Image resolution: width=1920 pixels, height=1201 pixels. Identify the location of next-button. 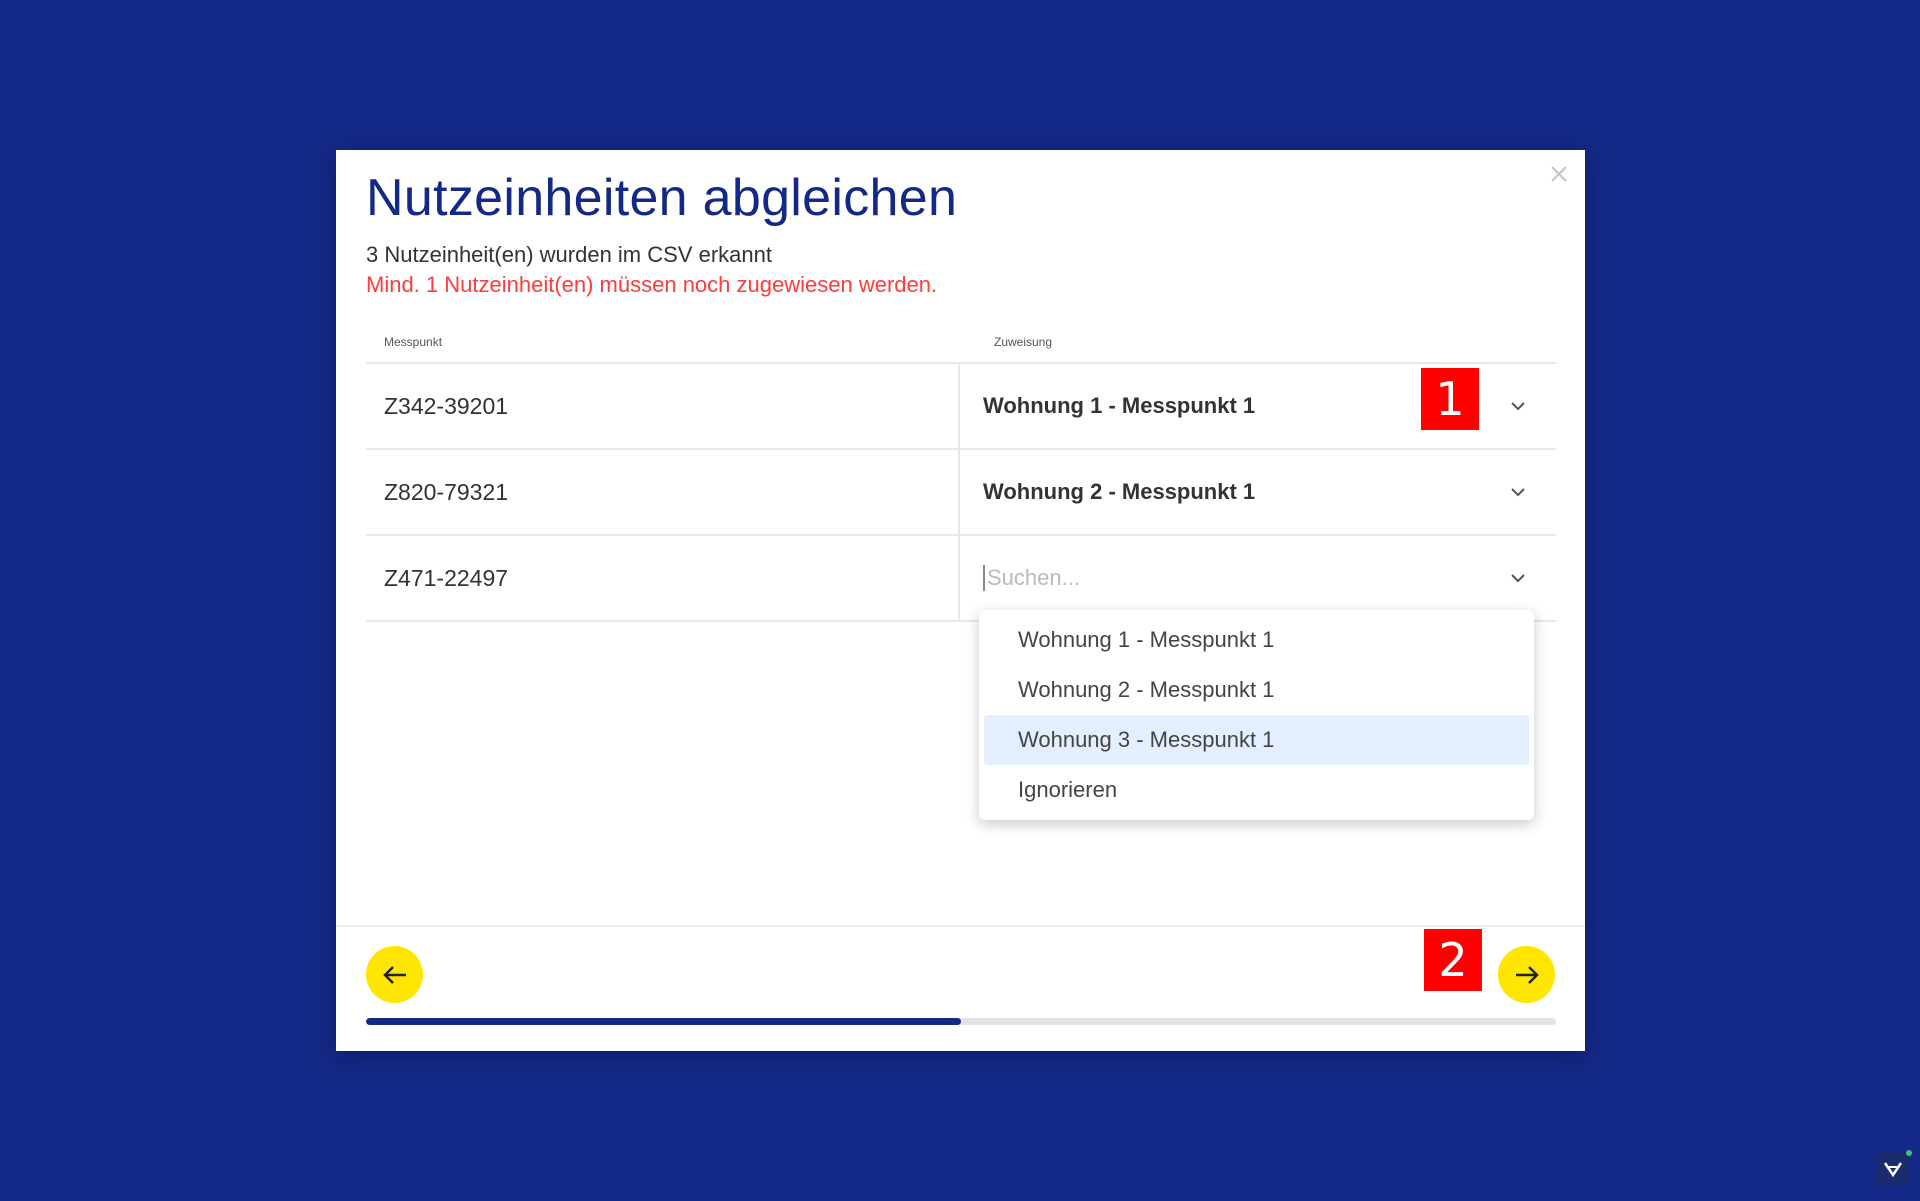
(1526, 974).